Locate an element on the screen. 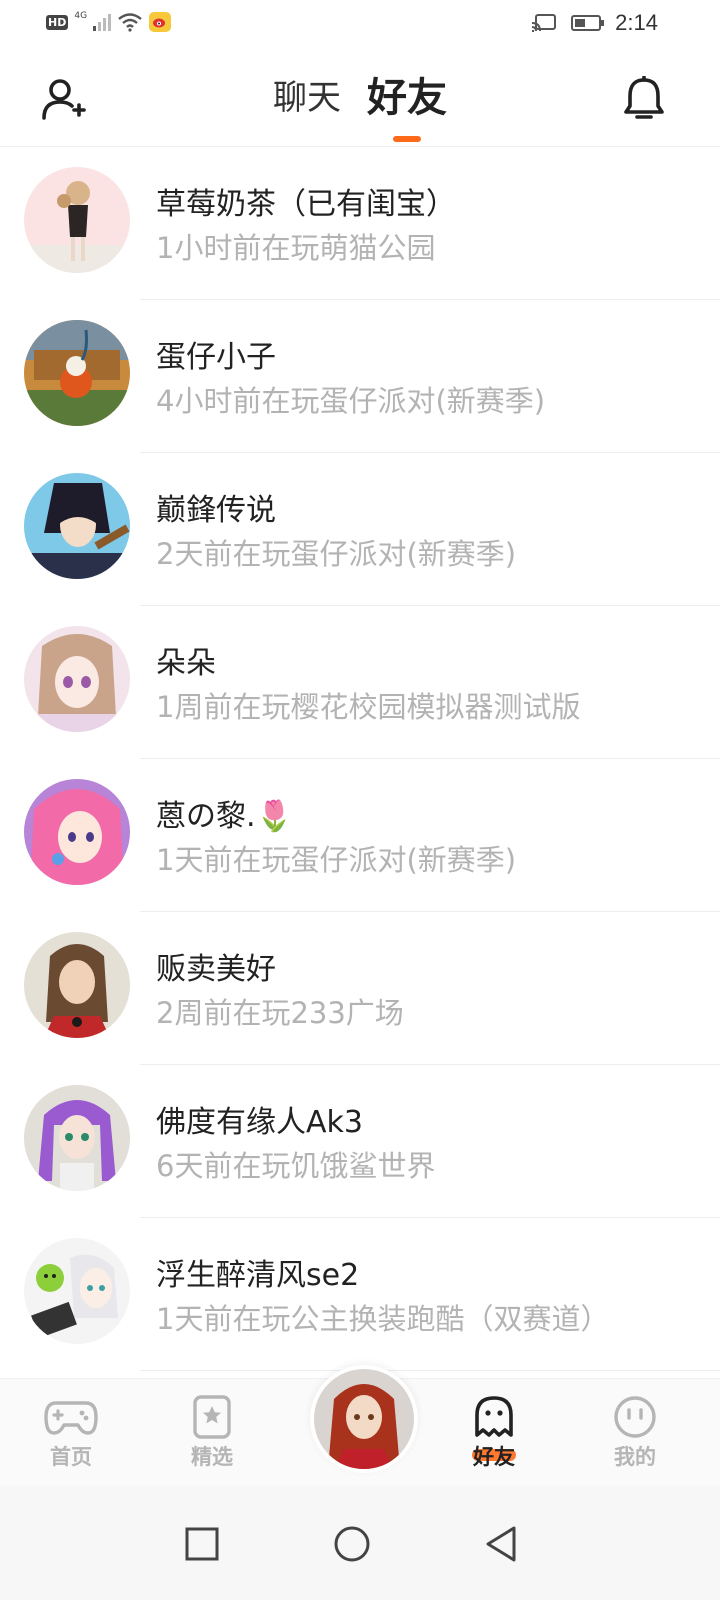  friend-item: 草莓奶茶（已有闺宝） 1小时前在玩萌猫公园 is located at coordinates (360, 223).